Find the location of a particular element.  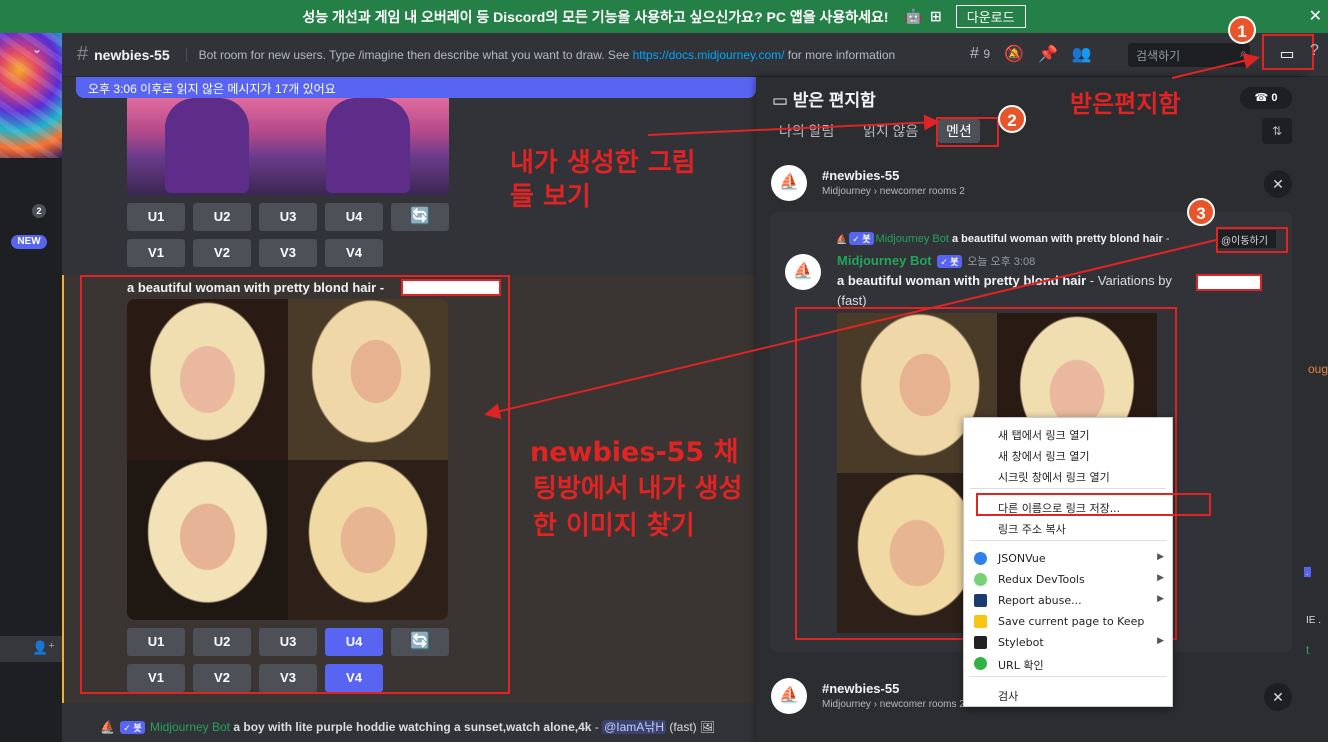

arrow-to-inbox is located at coordinates (1215, 65).